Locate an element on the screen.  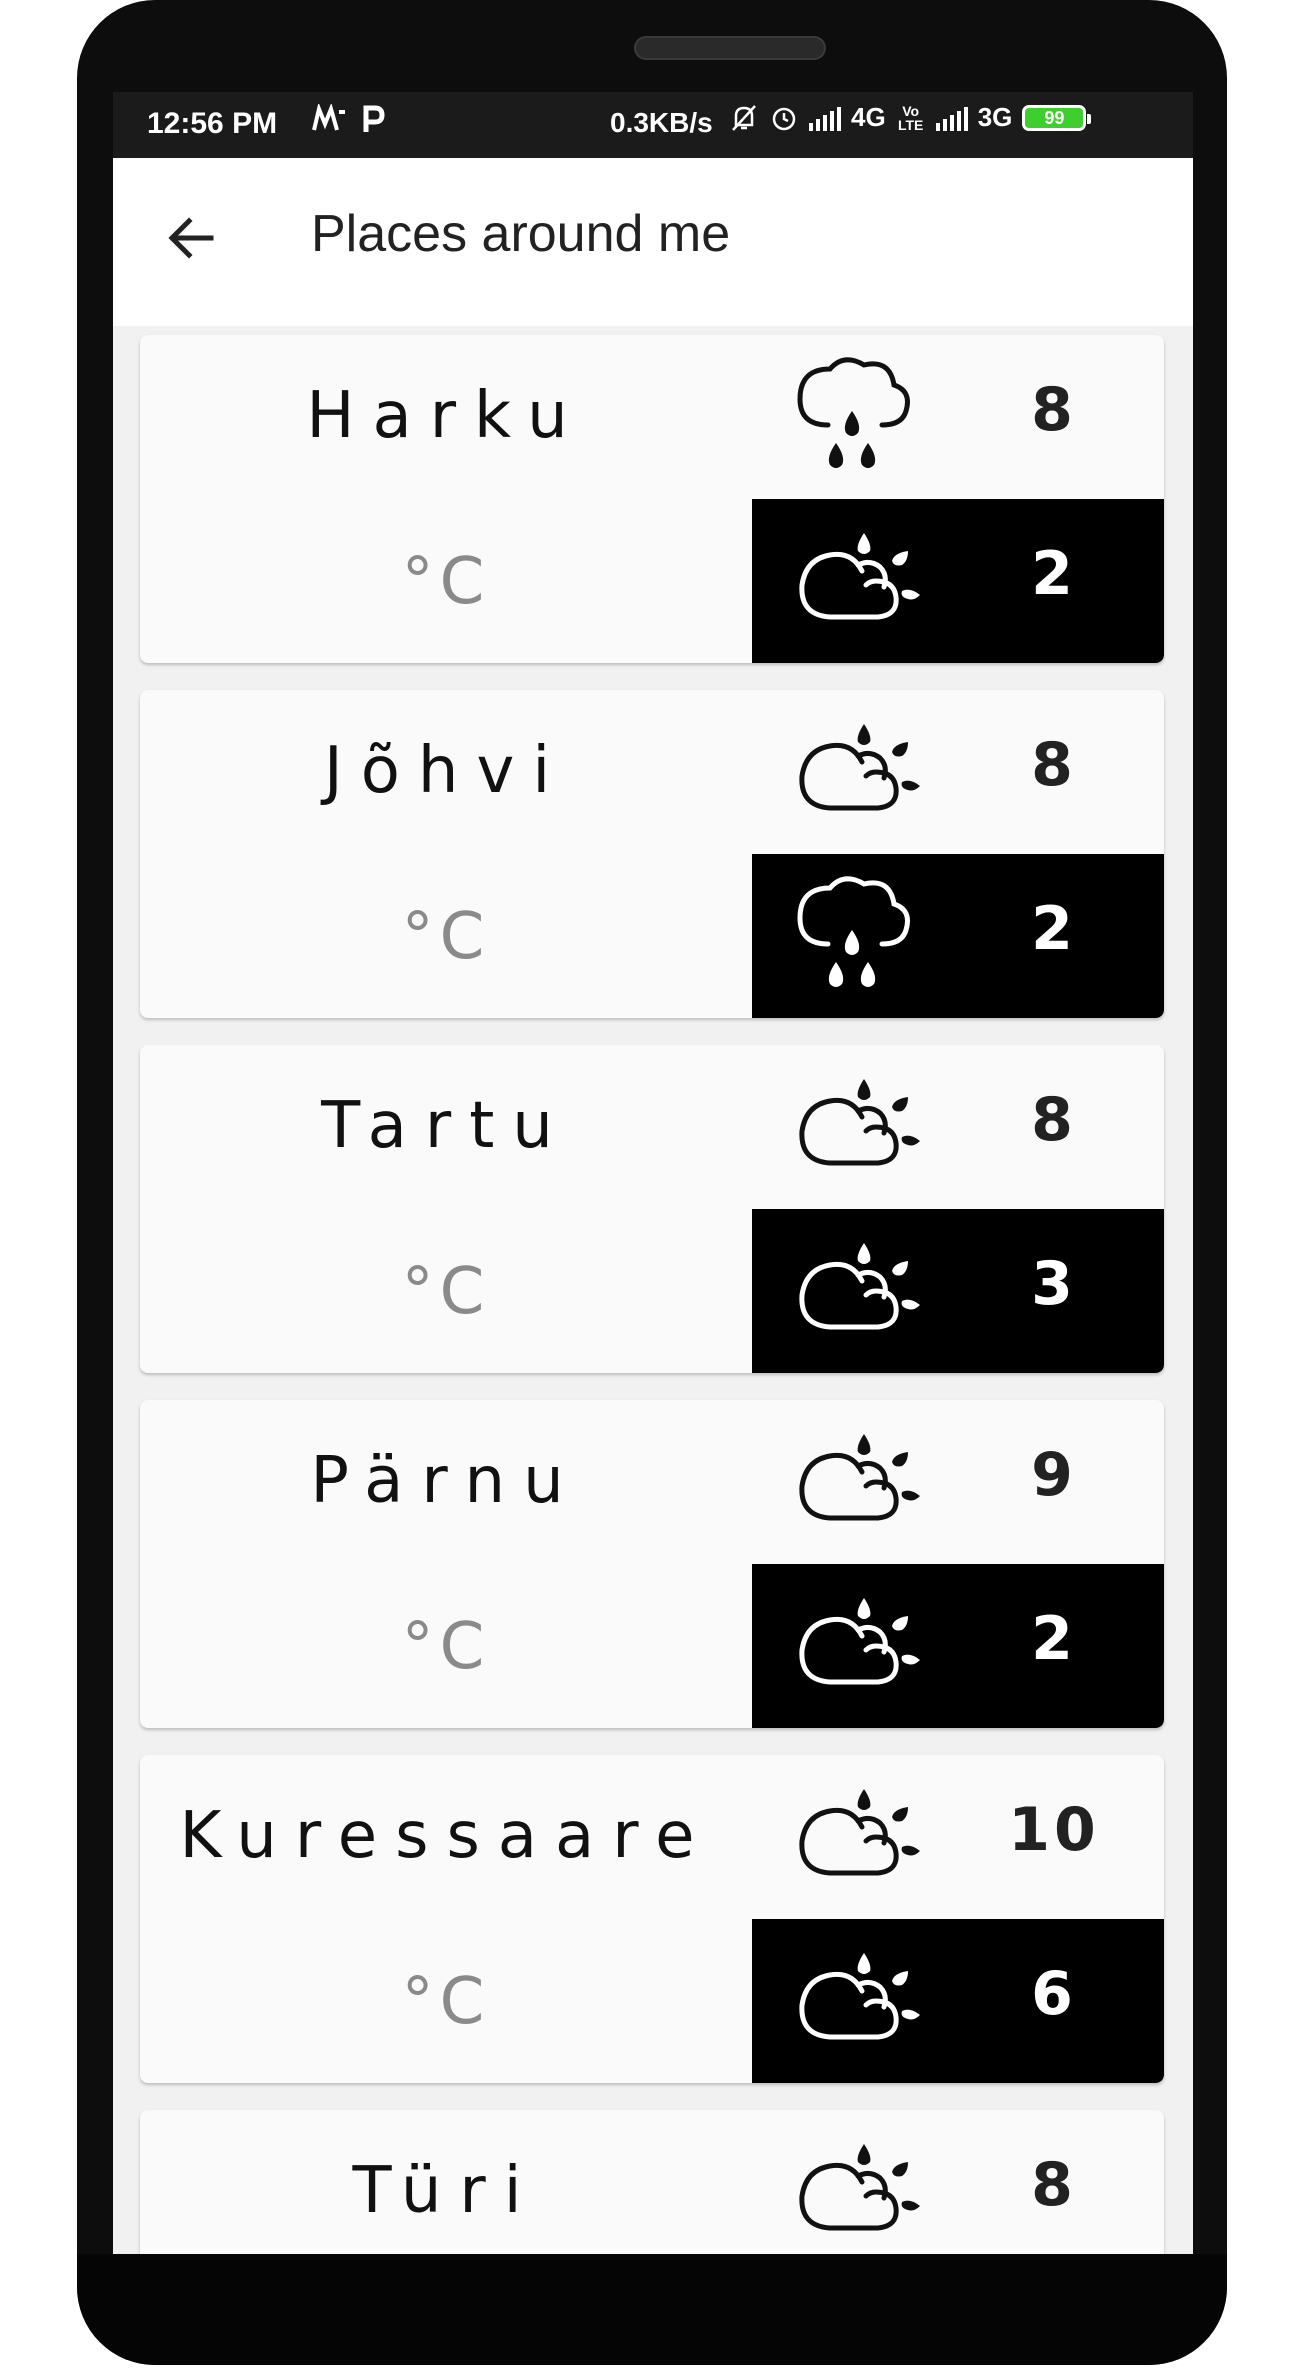
place-name: Türi is located at coordinates (446, 2191).